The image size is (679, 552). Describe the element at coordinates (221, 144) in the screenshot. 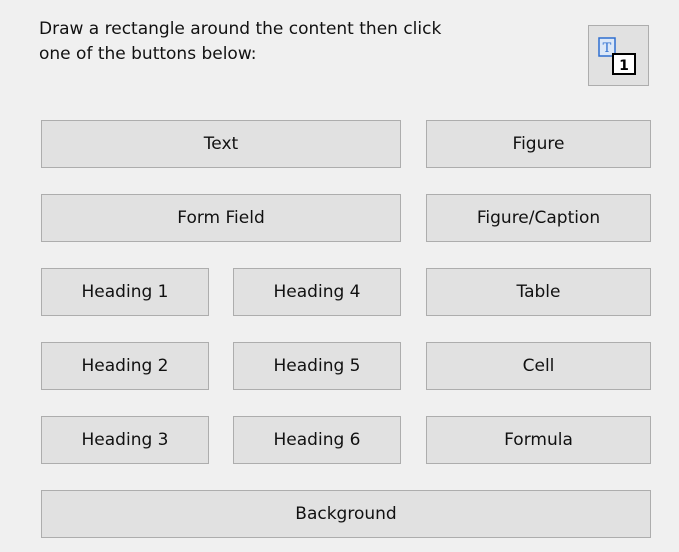

I see `text-button: Text` at that location.